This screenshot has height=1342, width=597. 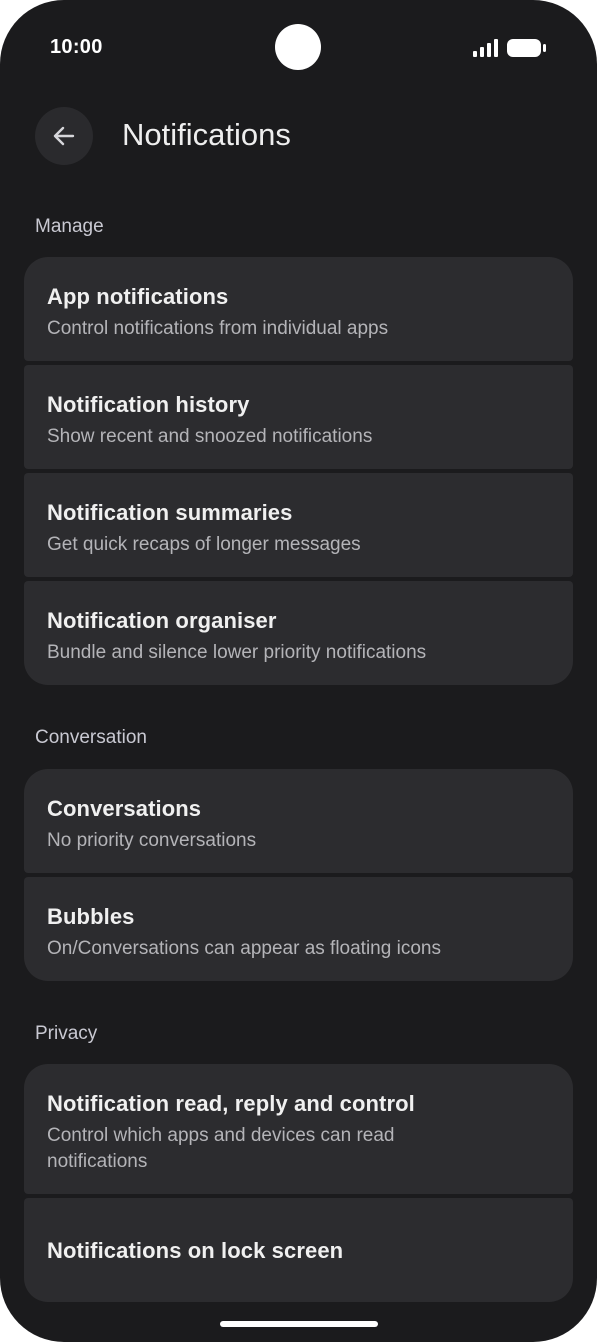 I want to click on item-title: Notification summaries, so click(x=170, y=512).